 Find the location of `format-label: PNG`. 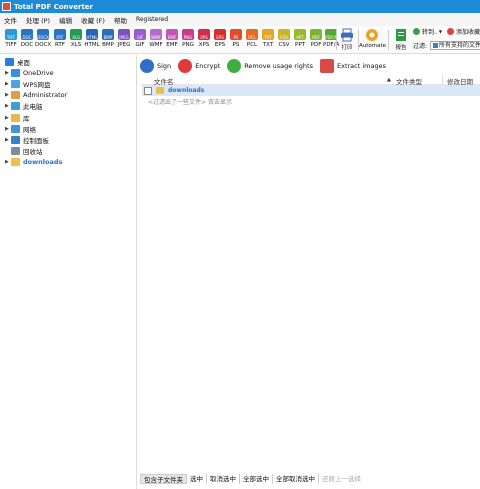

format-label: PNG is located at coordinates (188, 45).